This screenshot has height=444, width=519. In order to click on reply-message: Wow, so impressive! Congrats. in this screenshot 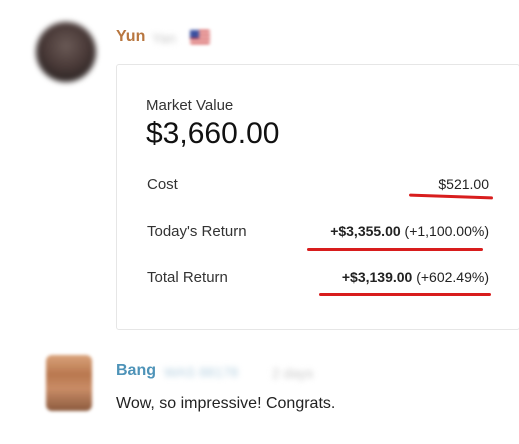, I will do `click(226, 403)`.